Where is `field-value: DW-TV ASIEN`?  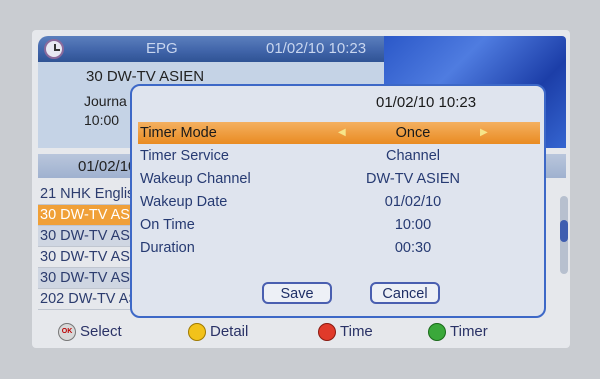
field-value: DW-TV ASIEN is located at coordinates (413, 179).